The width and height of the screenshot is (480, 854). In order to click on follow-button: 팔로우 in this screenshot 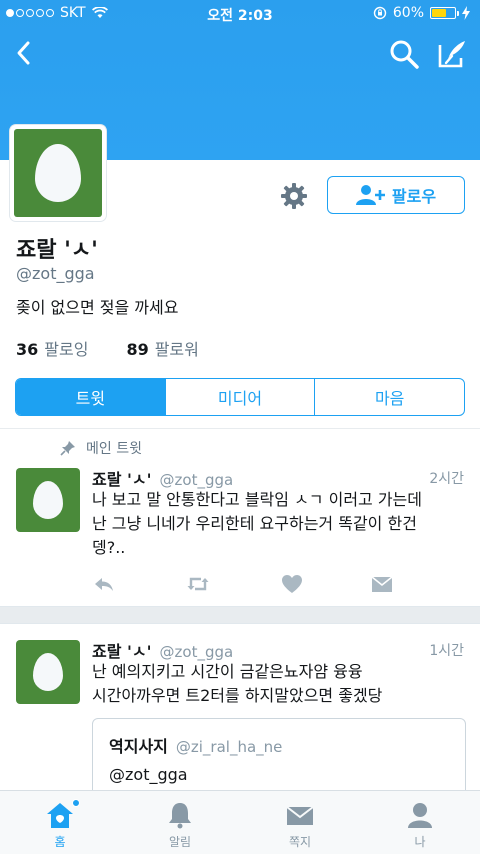, I will do `click(396, 195)`.